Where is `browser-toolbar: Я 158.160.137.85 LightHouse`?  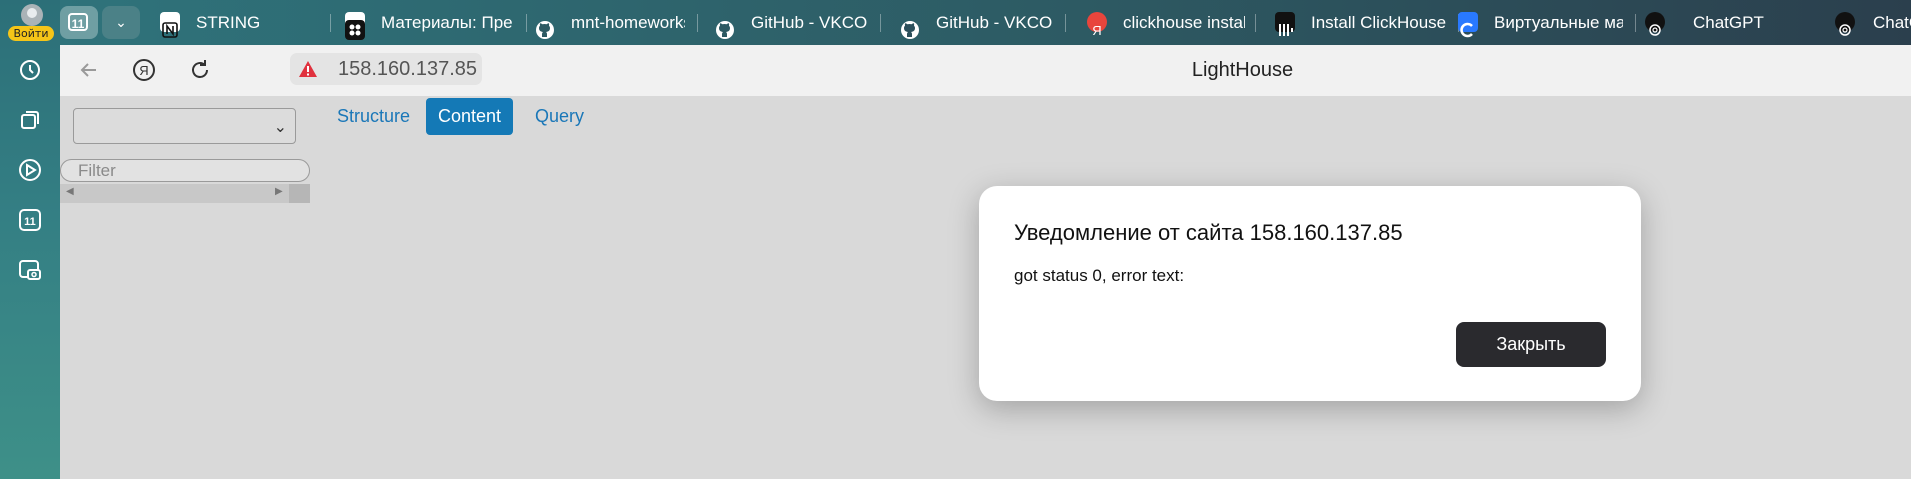 browser-toolbar: Я 158.160.137.85 LightHouse is located at coordinates (985, 70).